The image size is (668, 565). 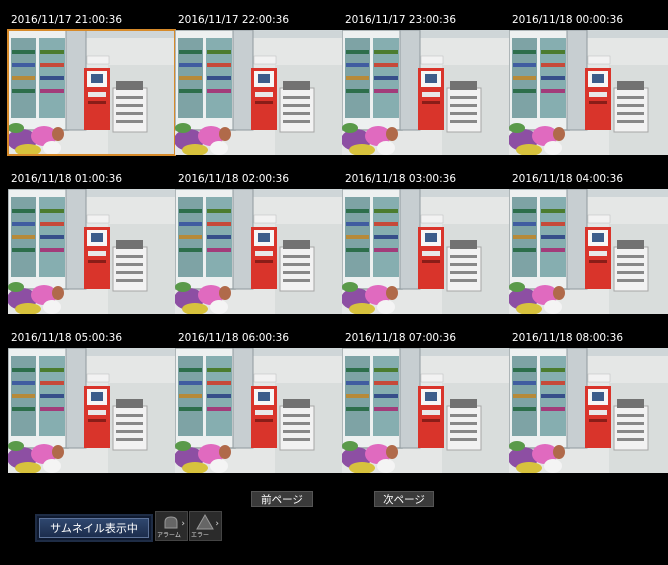 I want to click on thumbnail-cell: 2016/11/18 03:00:36, so click(x=425, y=248).